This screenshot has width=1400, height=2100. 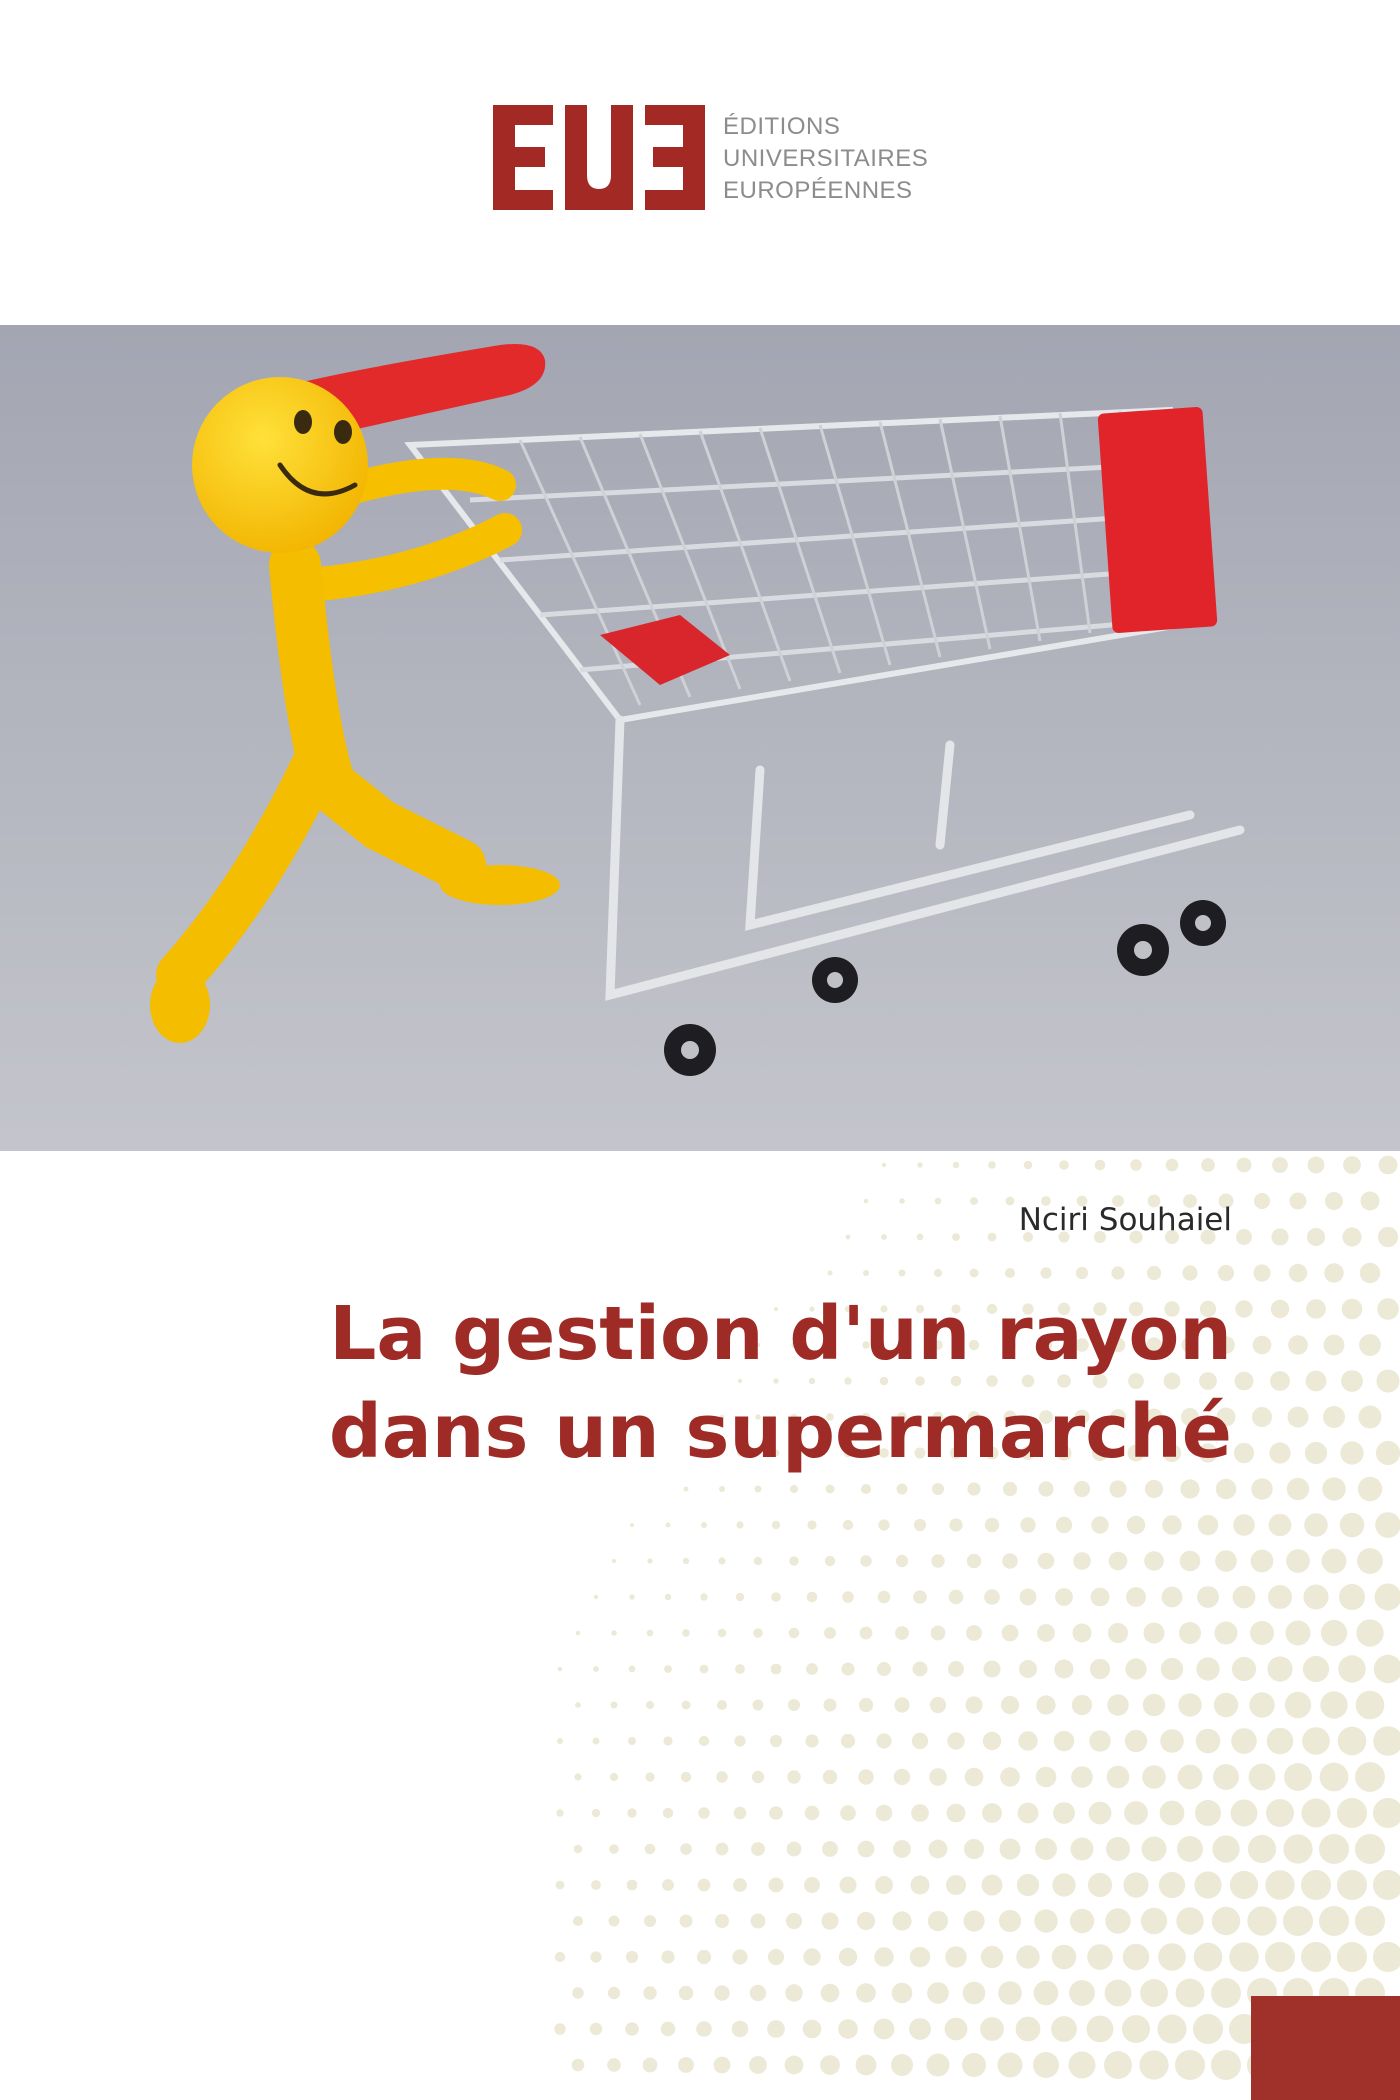 What do you see at coordinates (1157, 519) in the screenshot?
I see `cart-red-panel` at bounding box center [1157, 519].